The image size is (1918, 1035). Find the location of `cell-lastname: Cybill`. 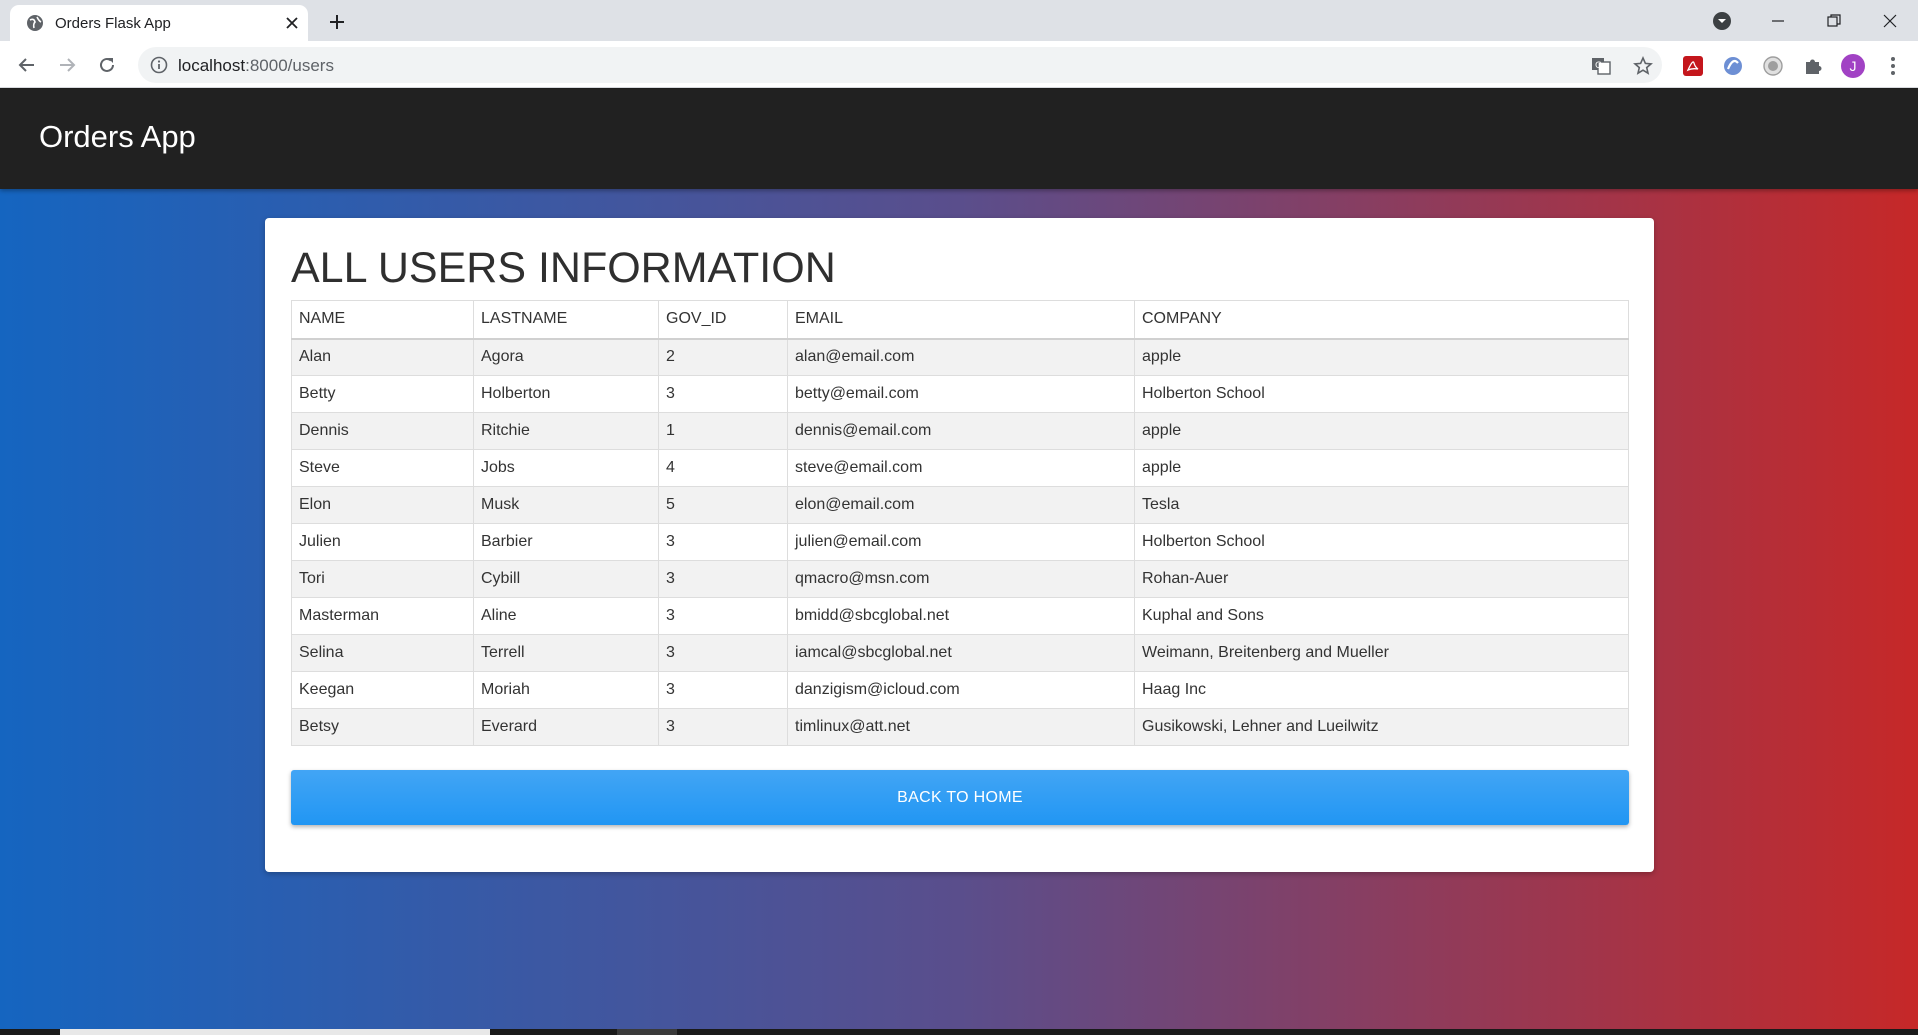

cell-lastname: Cybill is located at coordinates (566, 579).